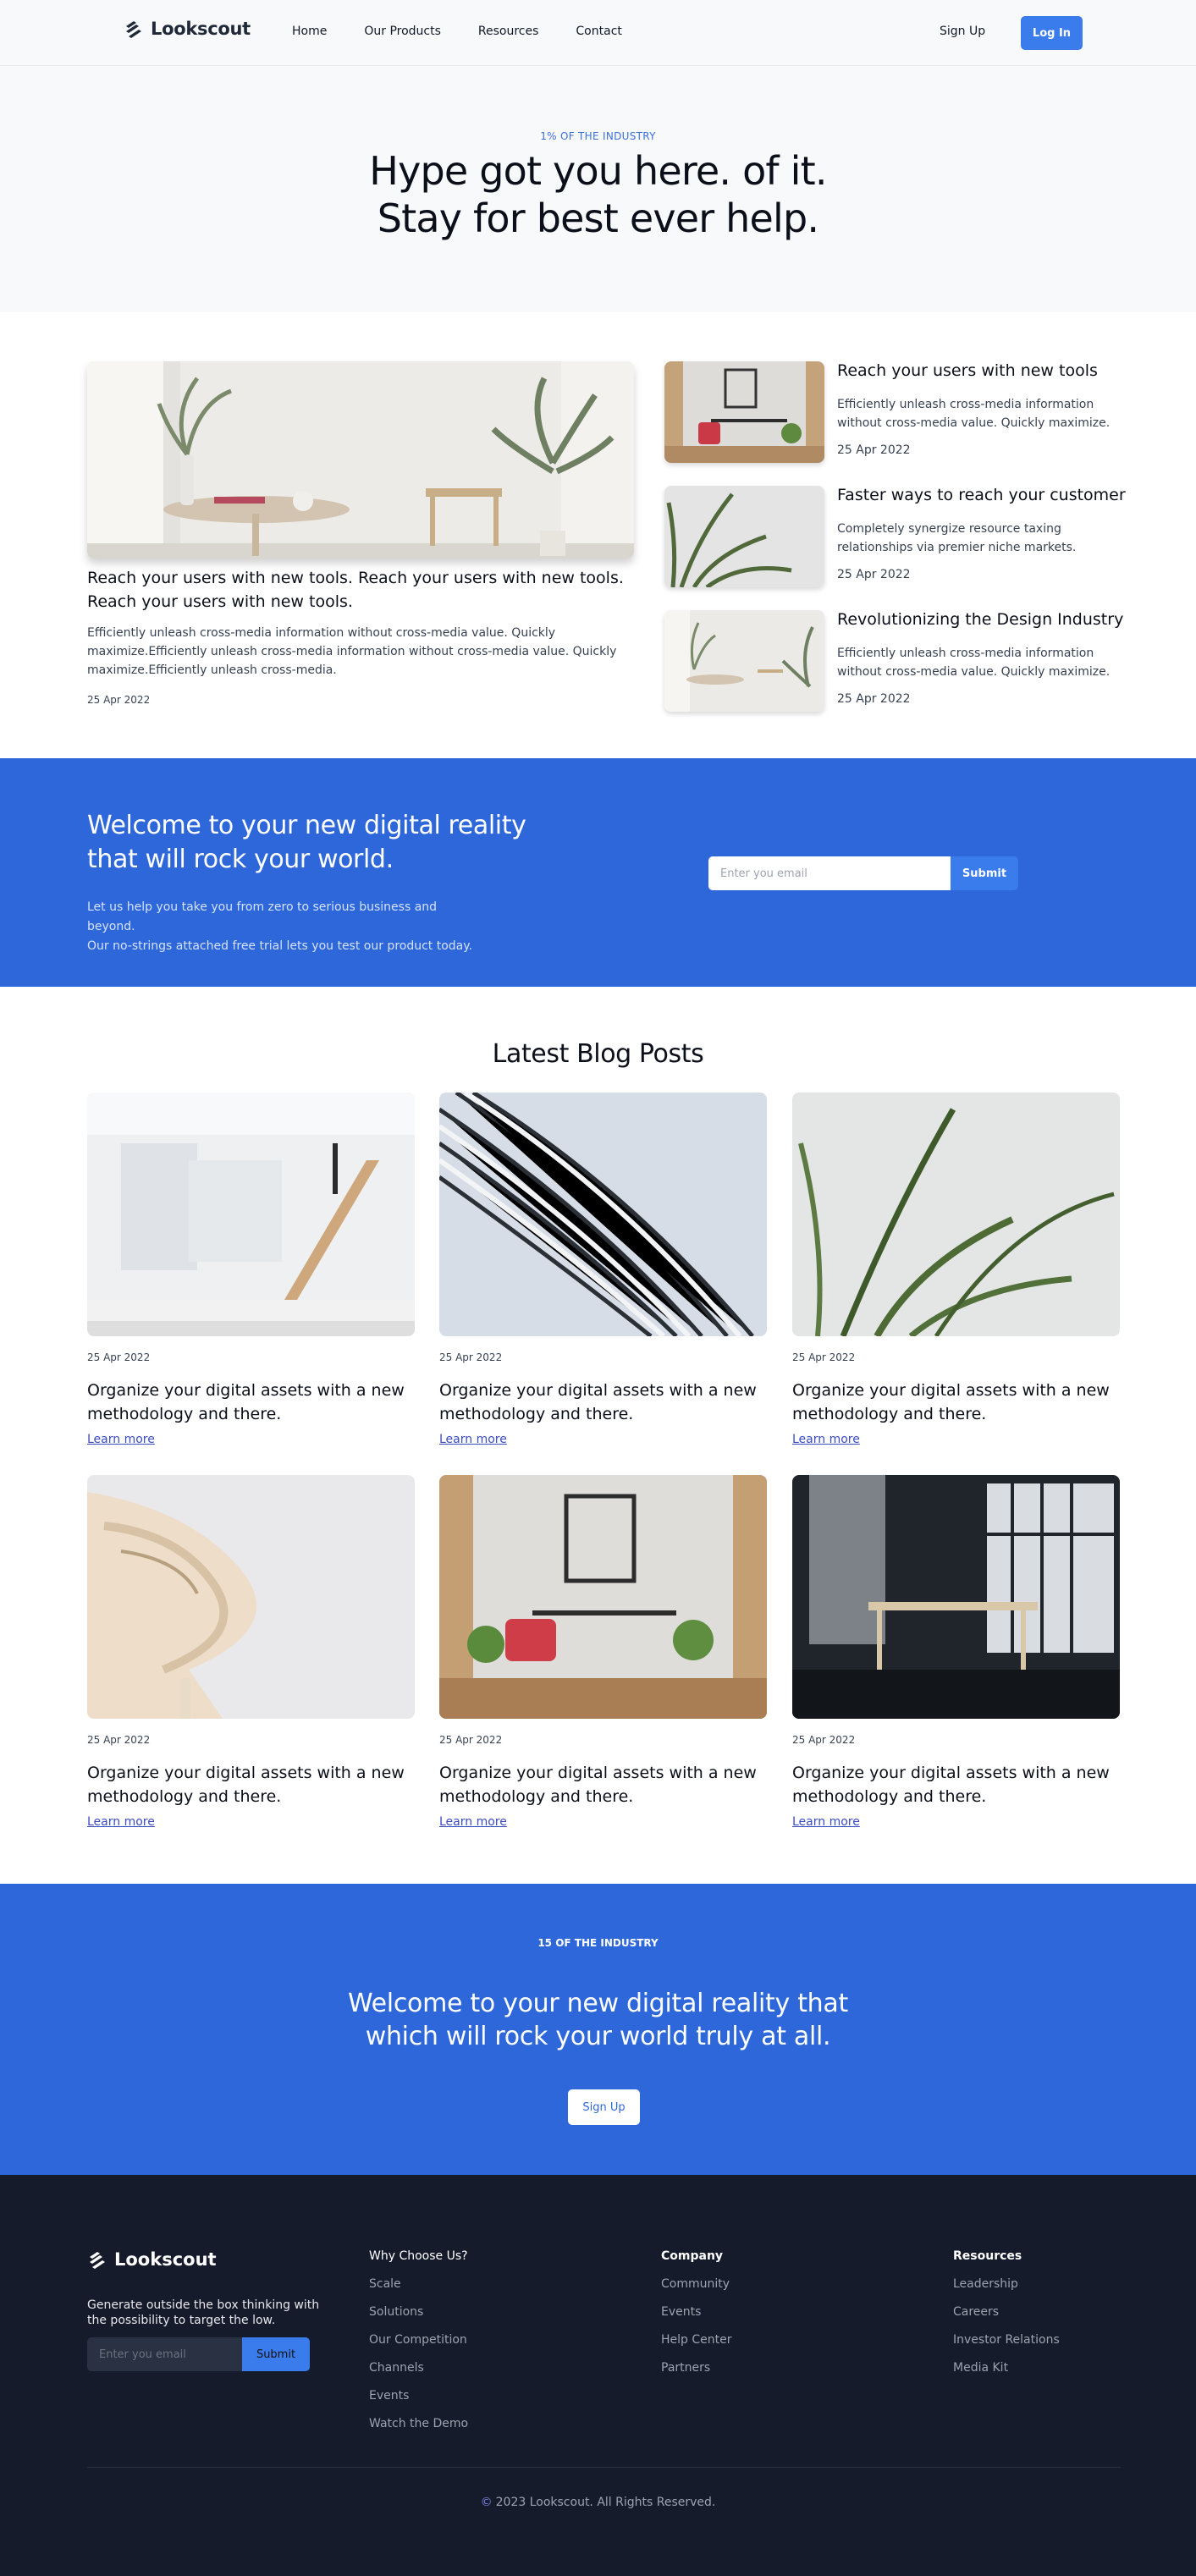 This screenshot has height=2576, width=1196. Describe the element at coordinates (980, 619) in the screenshot. I see `side-item-title: Revolutionizing the Design Industry` at that location.